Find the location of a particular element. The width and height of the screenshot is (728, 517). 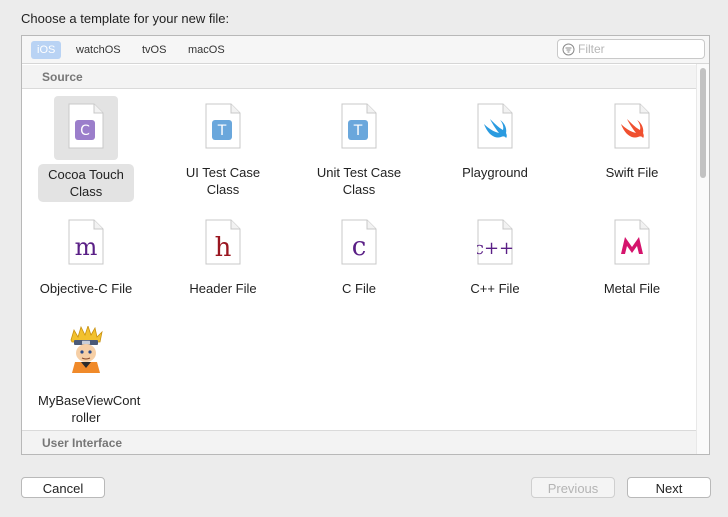

template-swift-file: Swift File is located at coordinates (632, 150).